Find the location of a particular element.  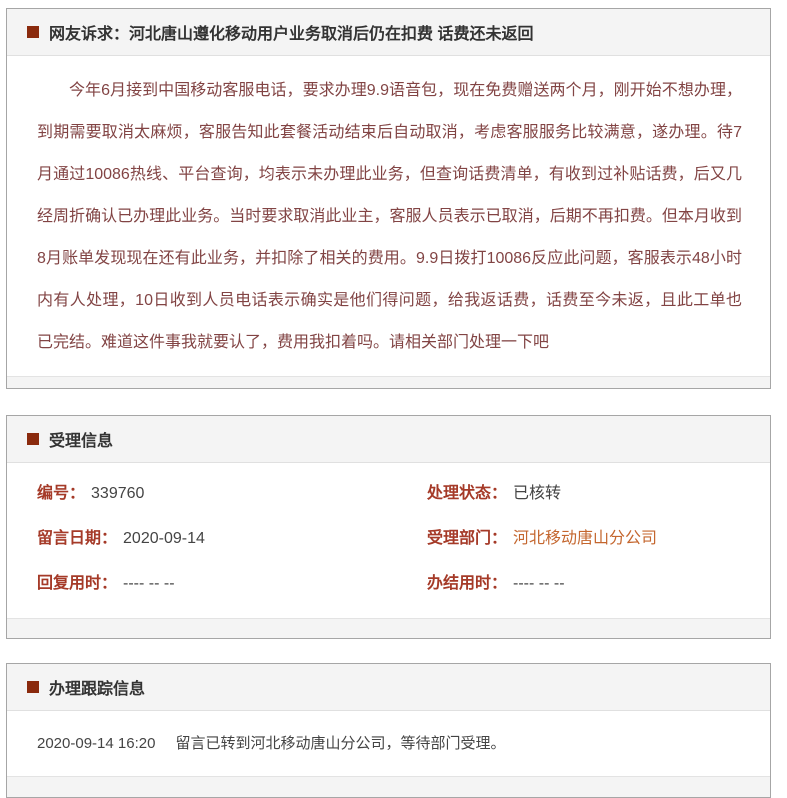

acceptance-title: 受理信息 is located at coordinates (81, 441).